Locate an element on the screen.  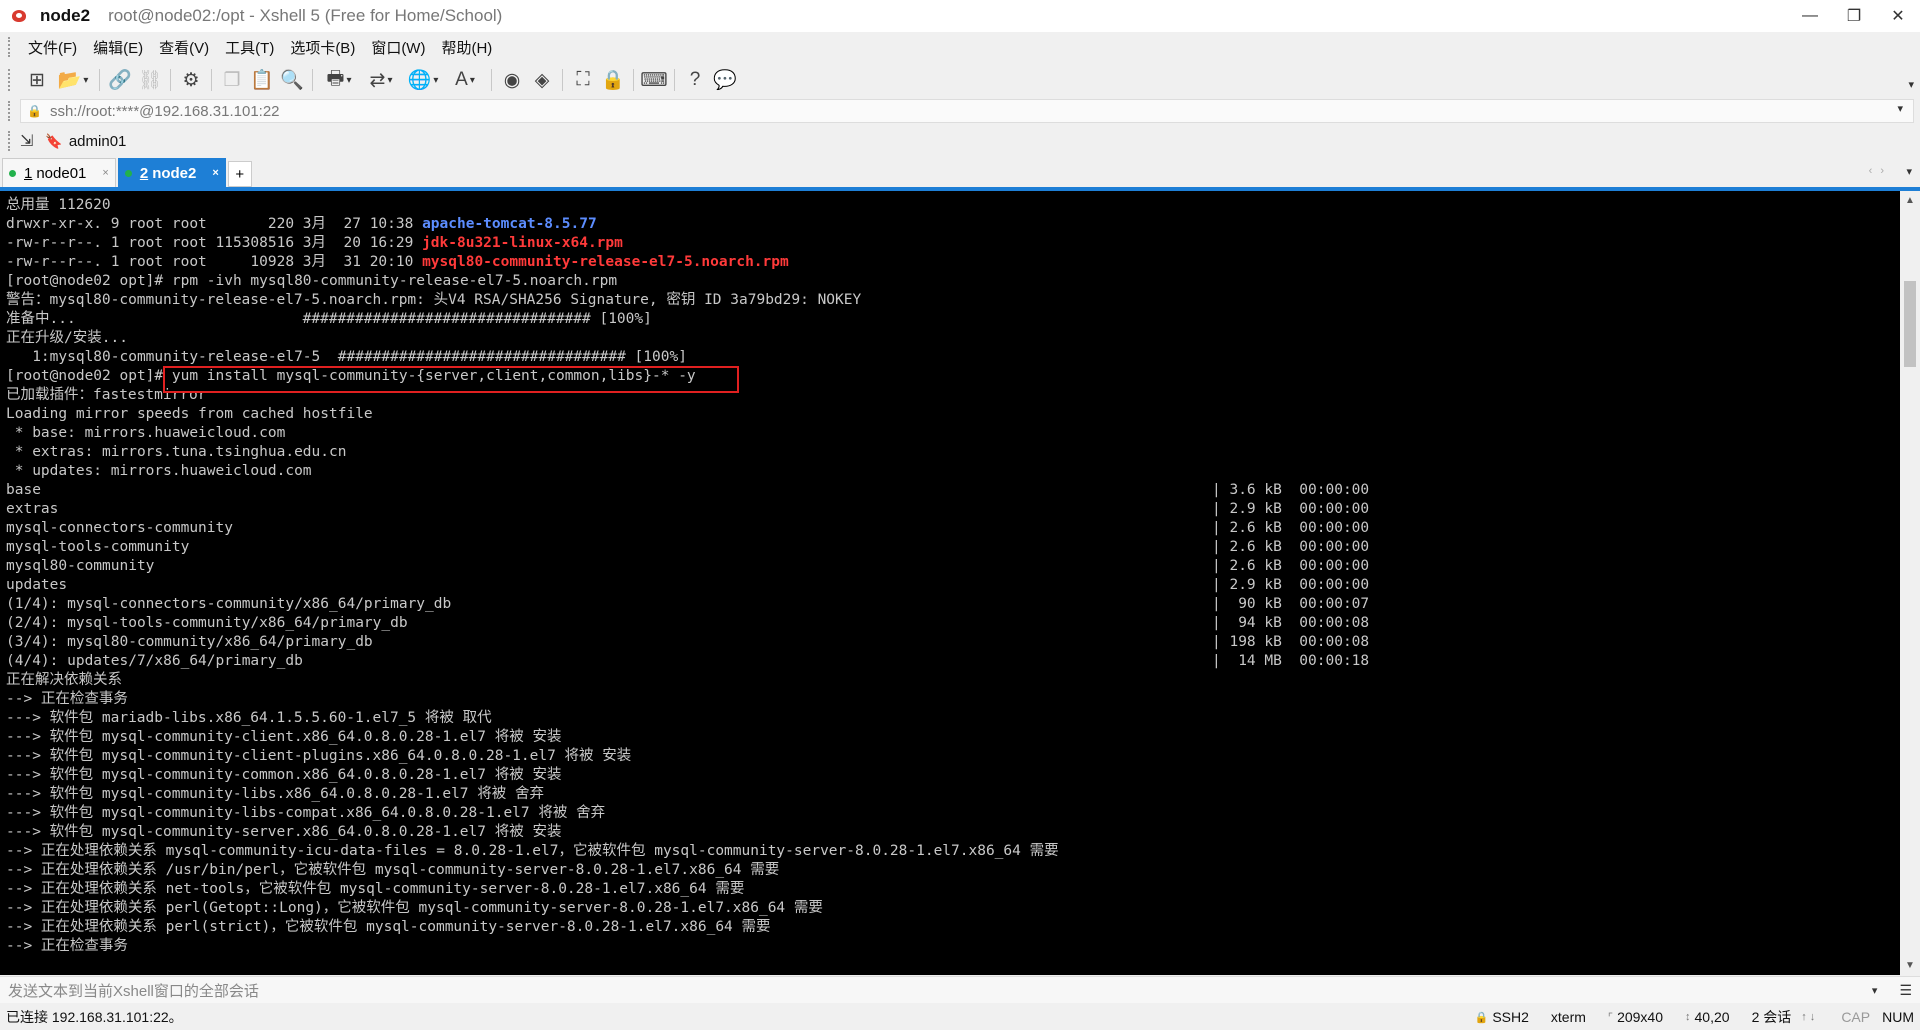
copy-icon: ❐ is located at coordinates (232, 80).